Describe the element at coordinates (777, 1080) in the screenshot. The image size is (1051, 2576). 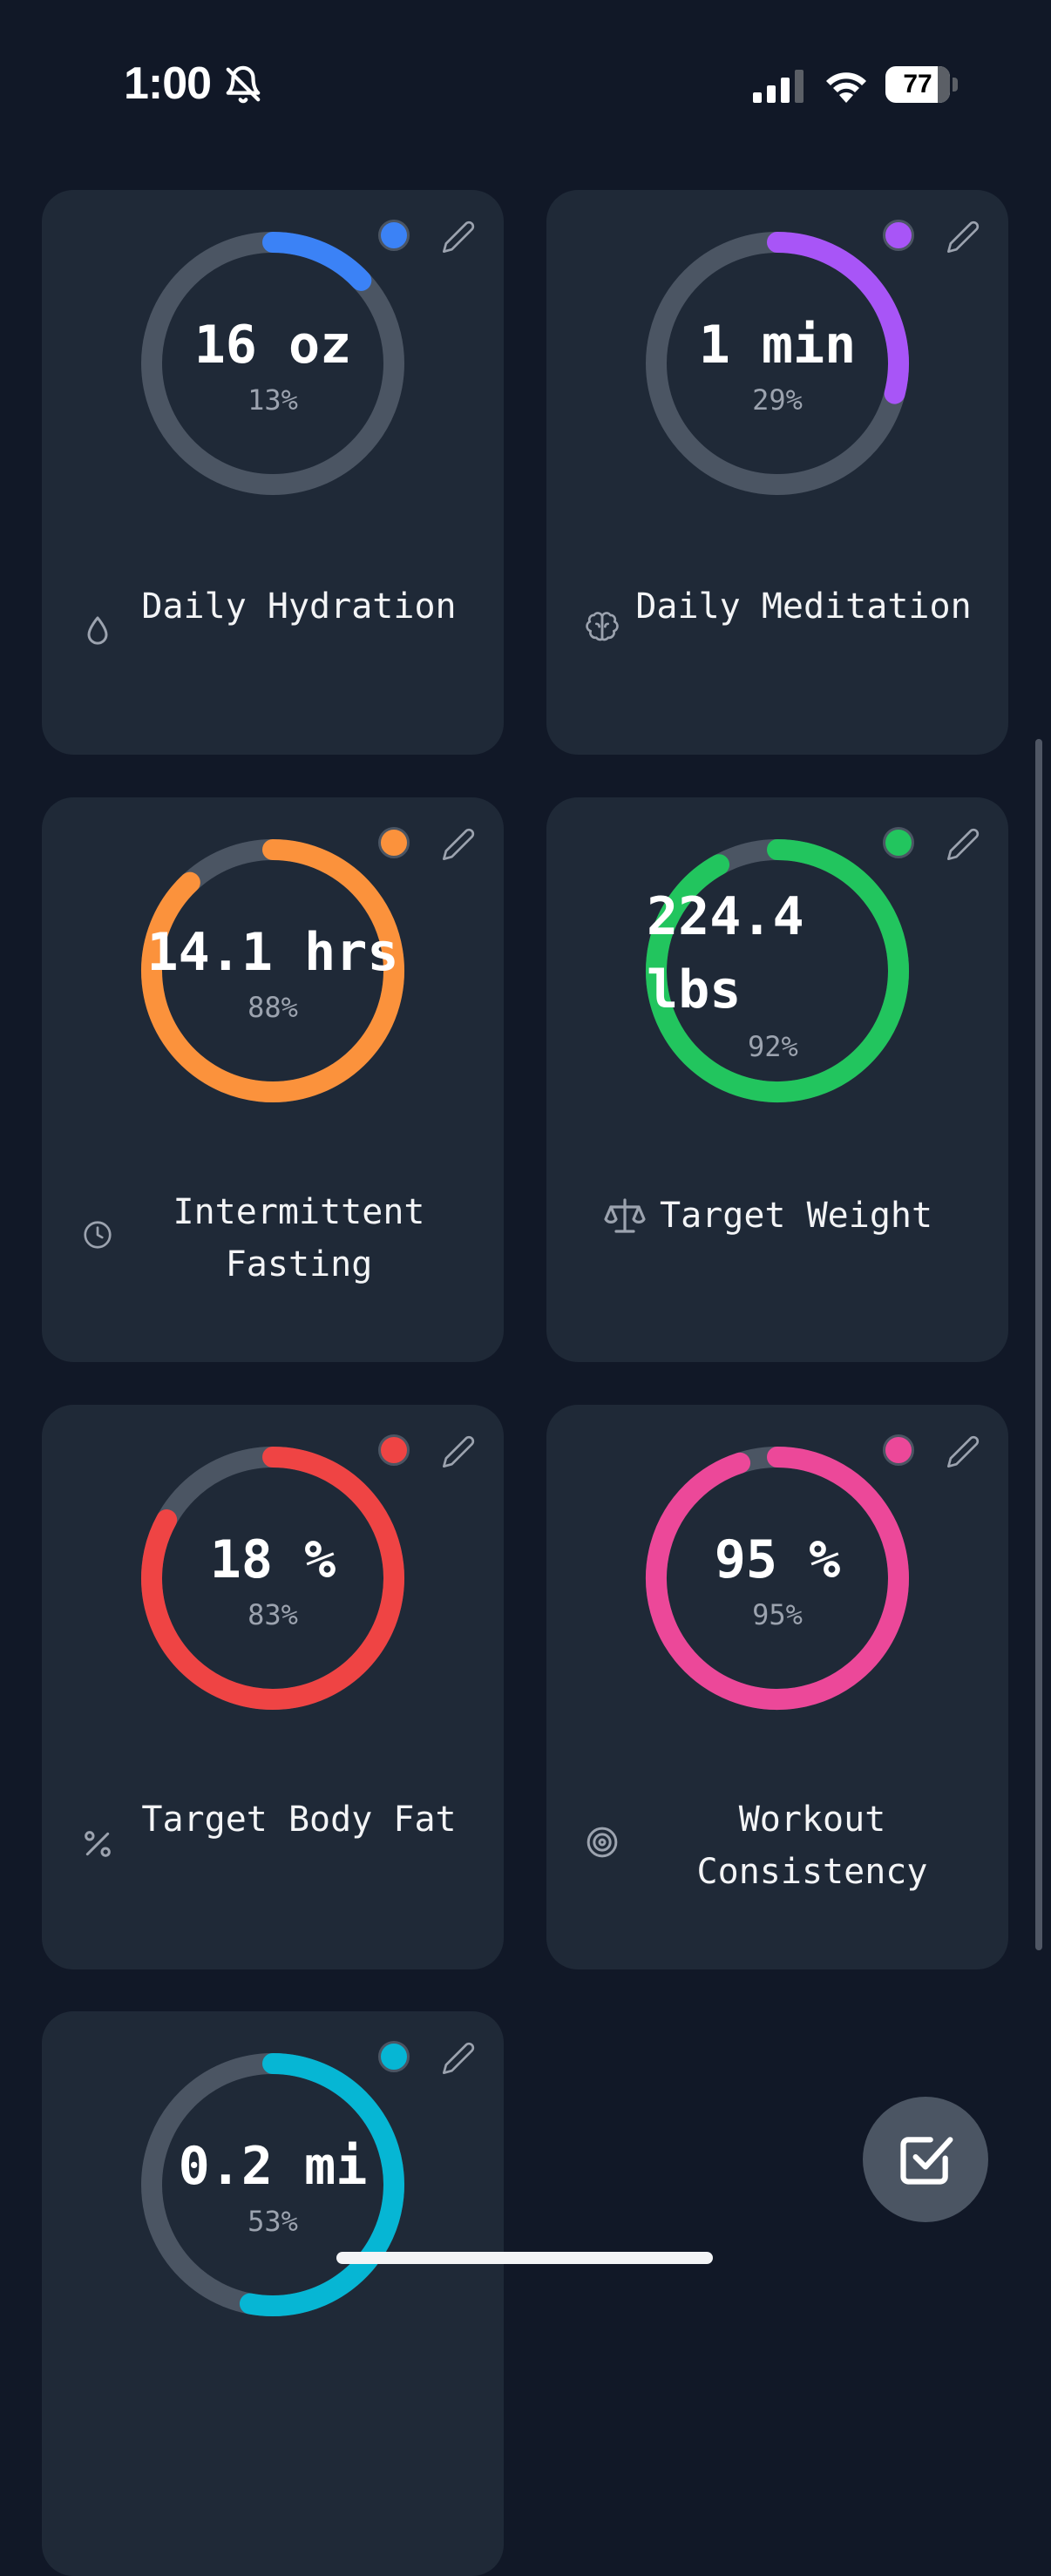
I see `goal-card-target-weight: 224.4 lbs 92% Target Weight` at that location.